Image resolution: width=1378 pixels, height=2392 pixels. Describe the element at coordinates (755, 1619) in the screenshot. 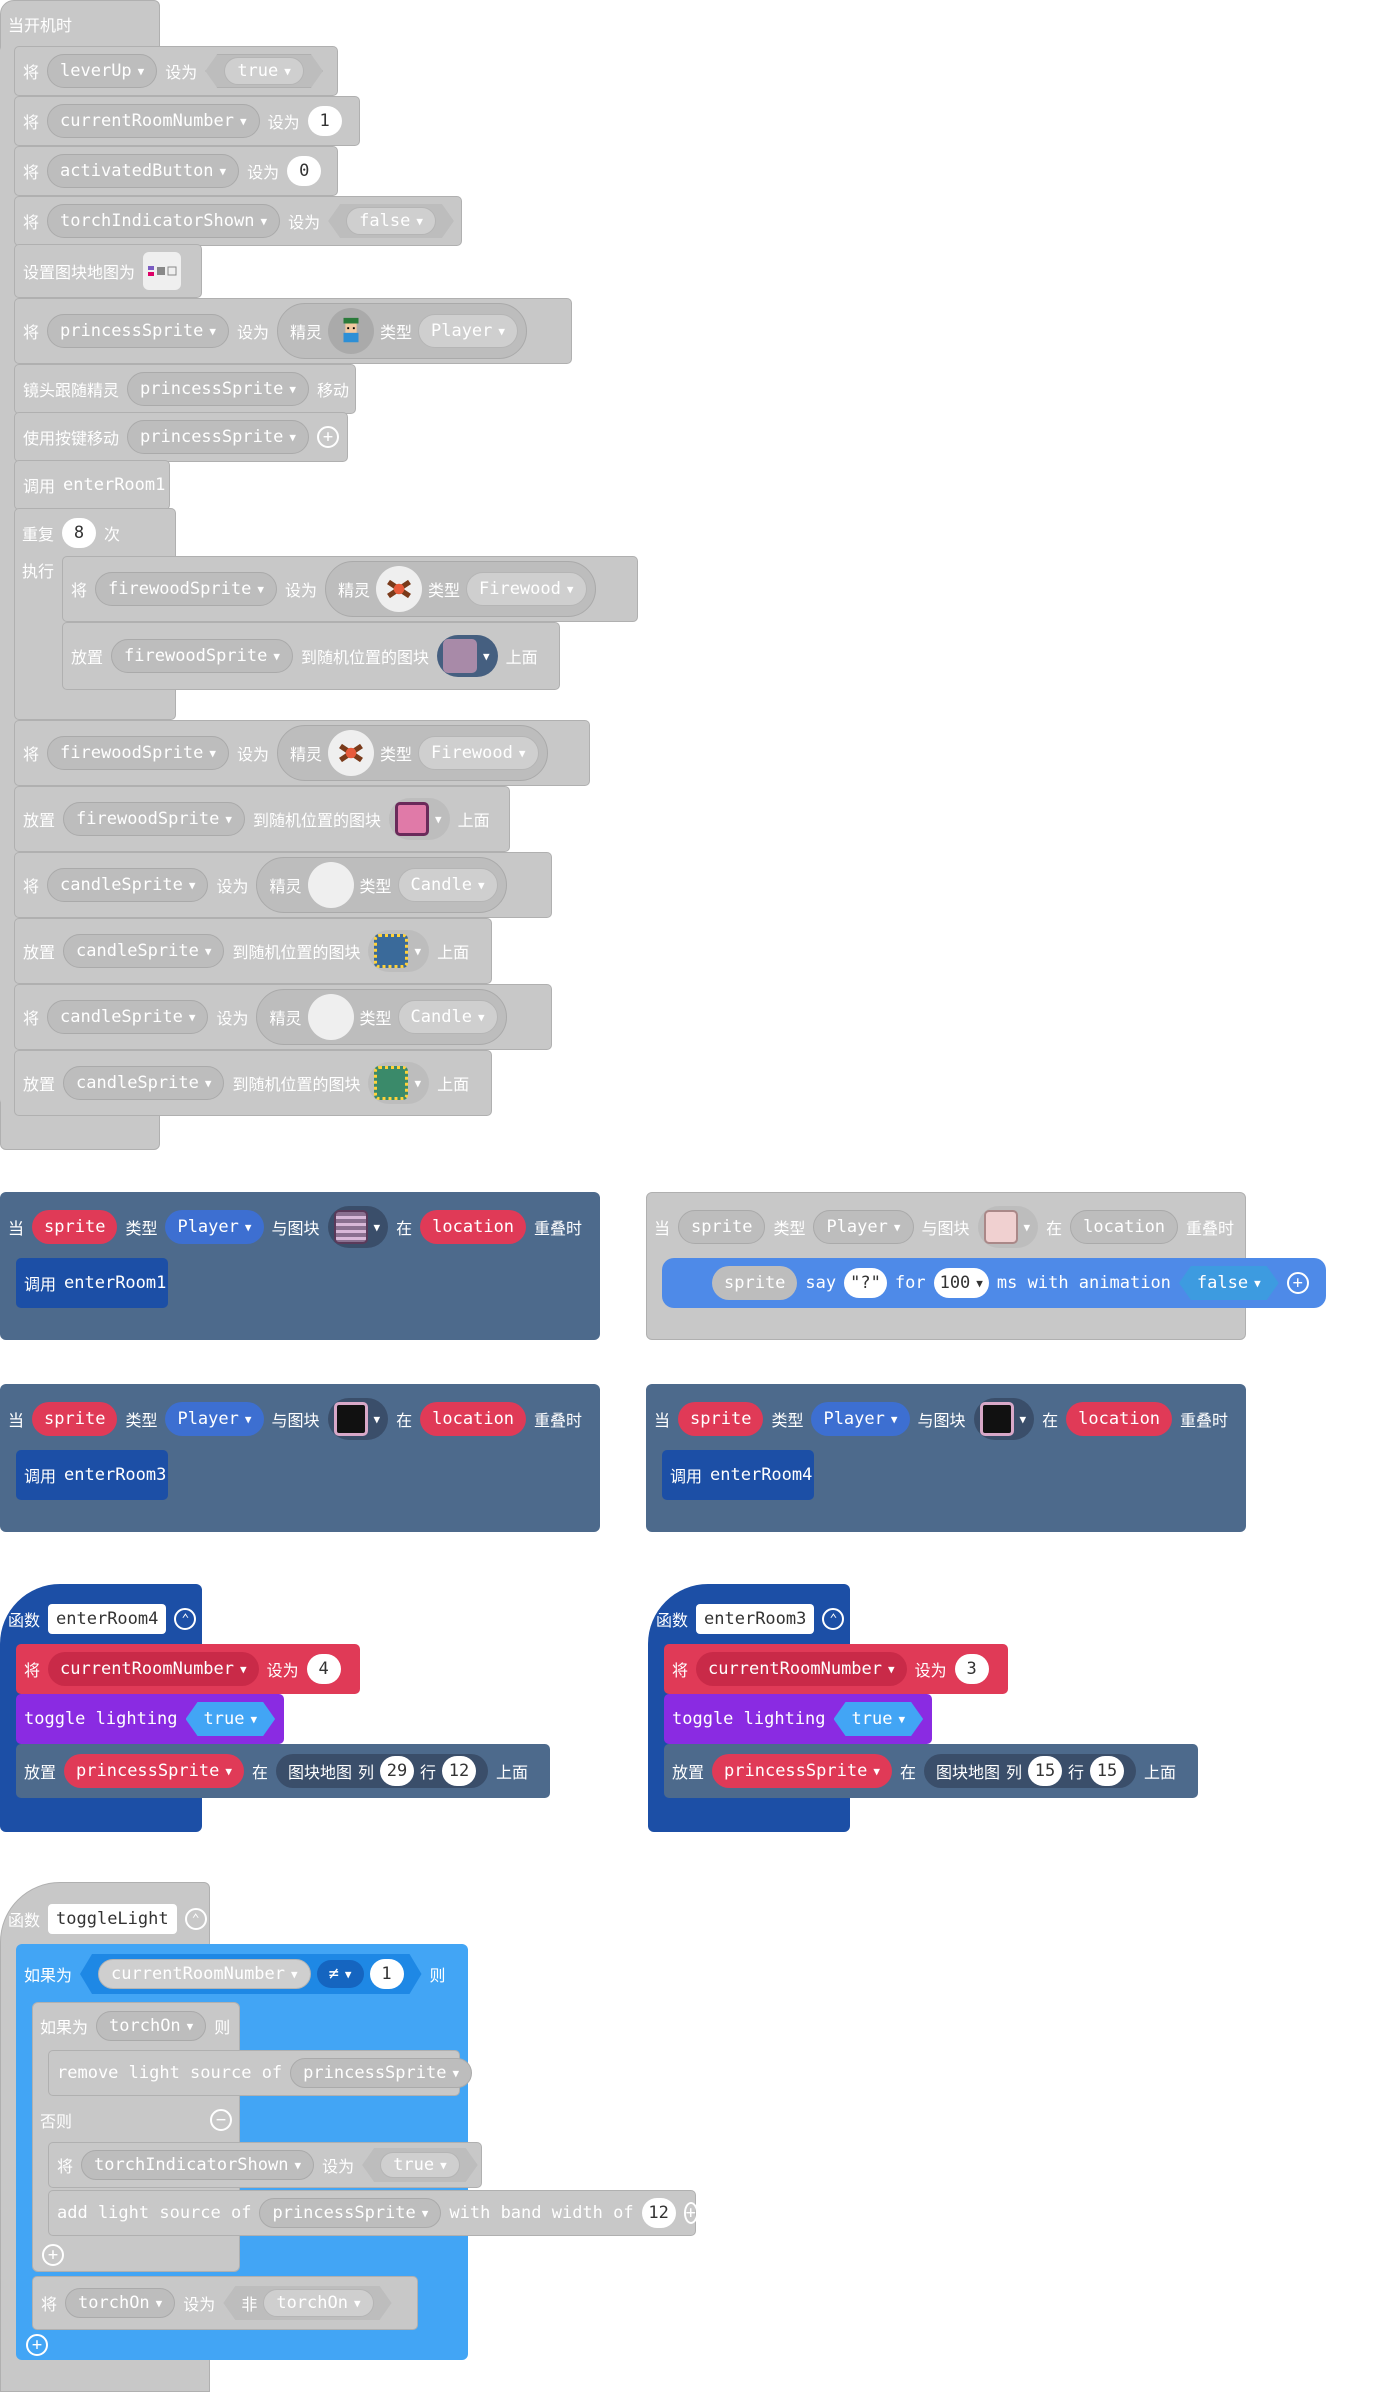

I see `function-name-input: enterRoom3` at that location.